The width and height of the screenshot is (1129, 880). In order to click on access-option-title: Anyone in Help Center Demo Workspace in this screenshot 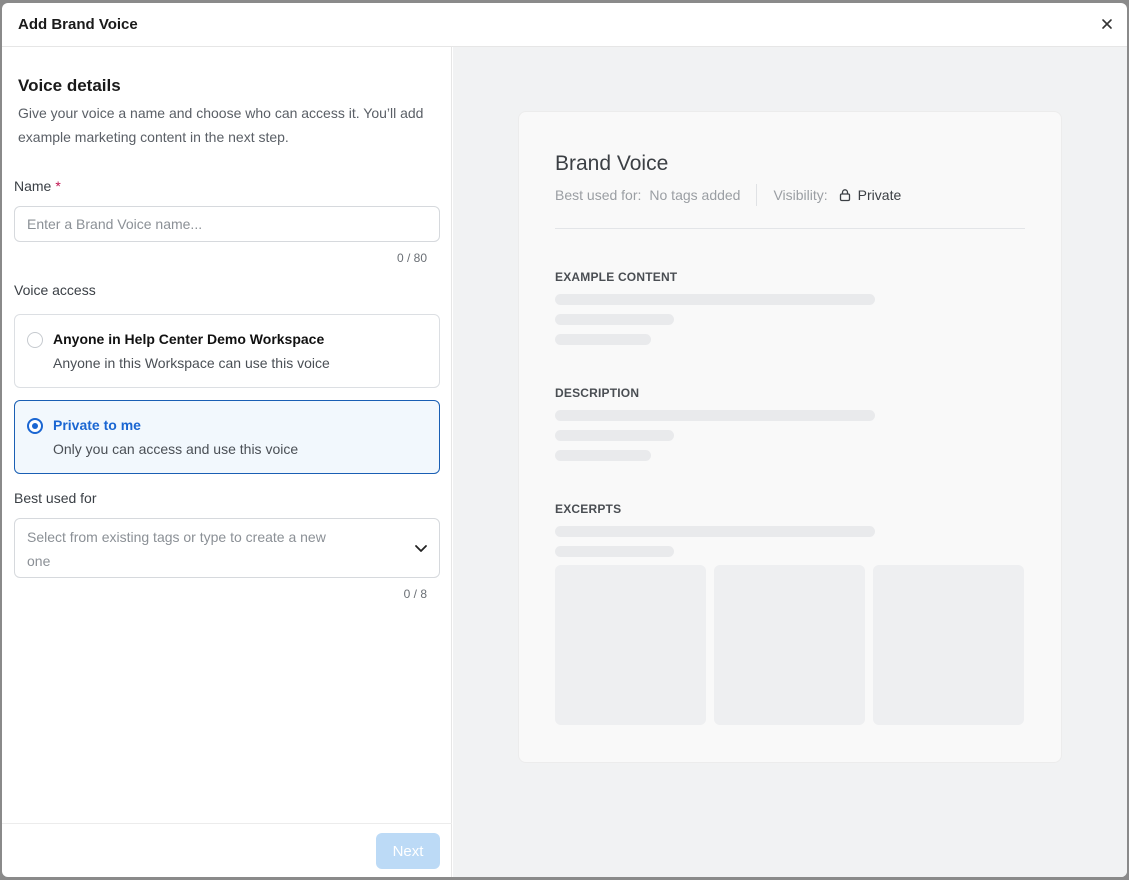, I will do `click(189, 339)`.